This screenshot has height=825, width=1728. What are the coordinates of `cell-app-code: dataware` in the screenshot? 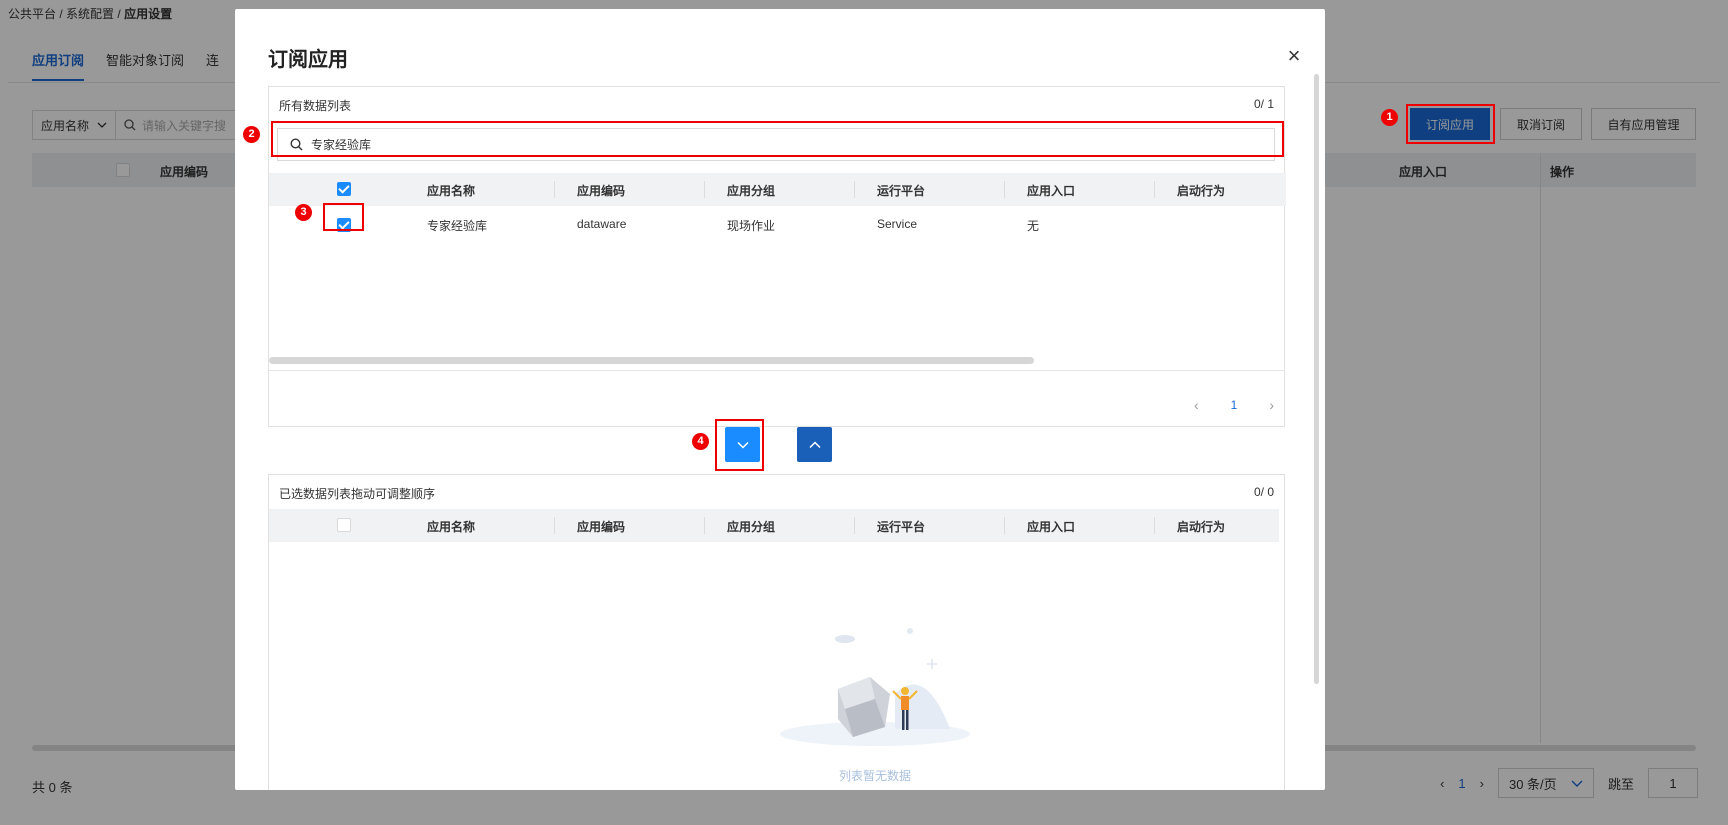 It's located at (602, 224).